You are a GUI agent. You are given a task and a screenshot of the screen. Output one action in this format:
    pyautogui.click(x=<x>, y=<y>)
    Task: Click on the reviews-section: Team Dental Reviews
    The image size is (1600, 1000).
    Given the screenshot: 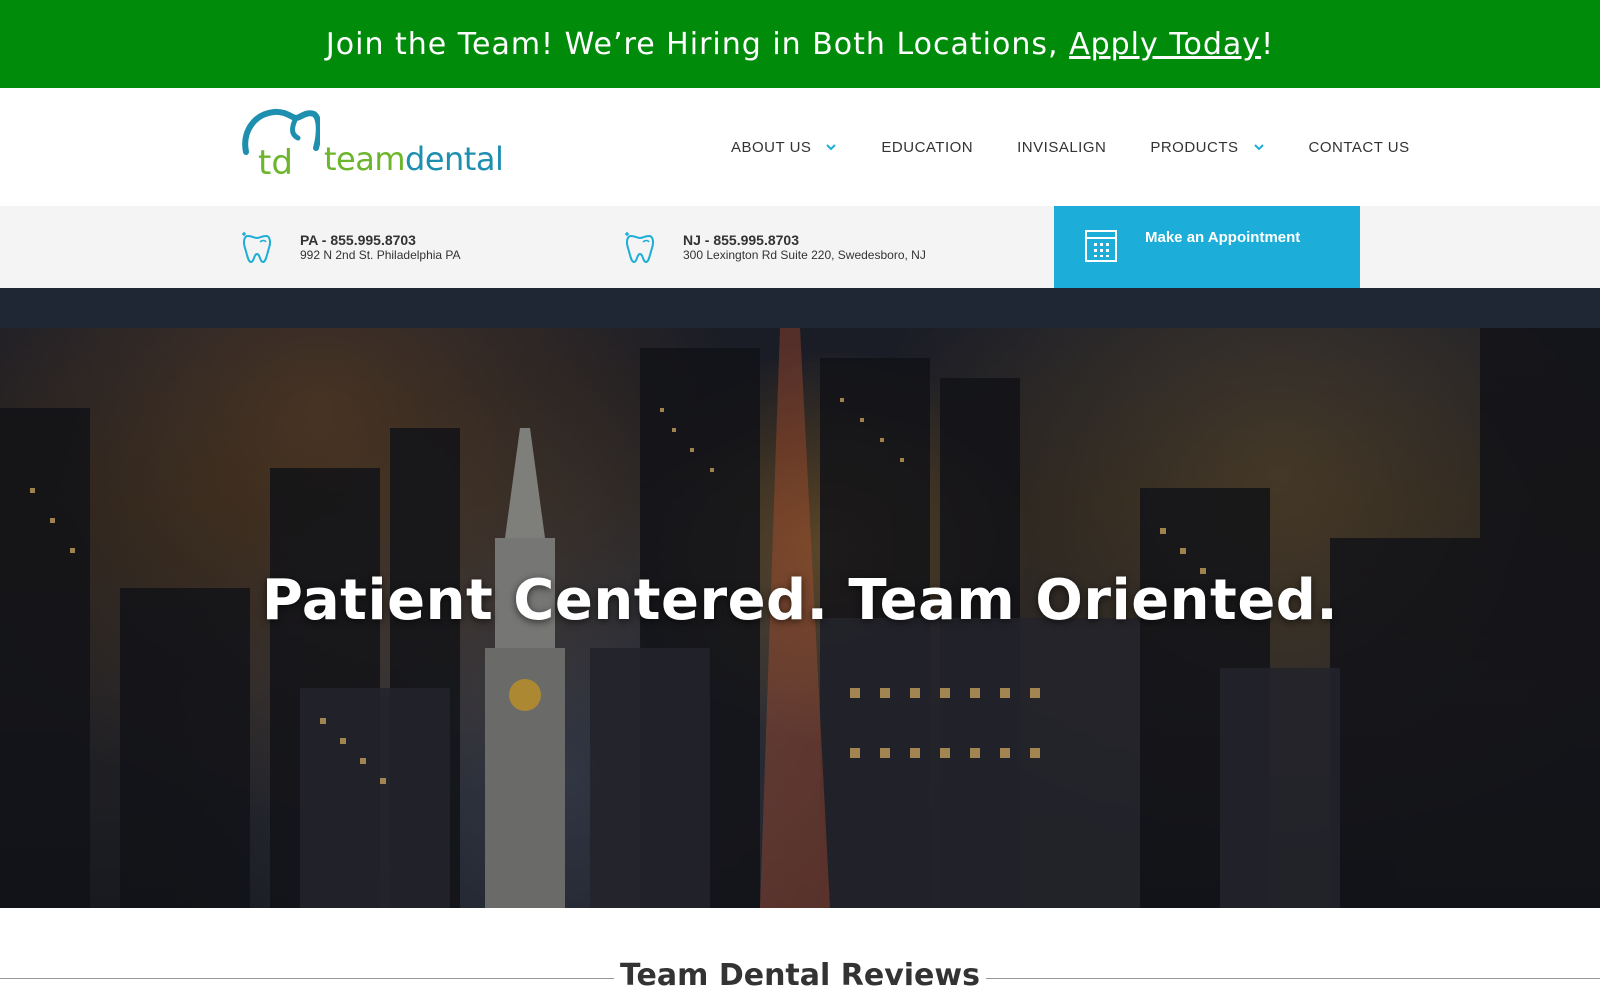 What is the action you would take?
    pyautogui.click(x=800, y=954)
    